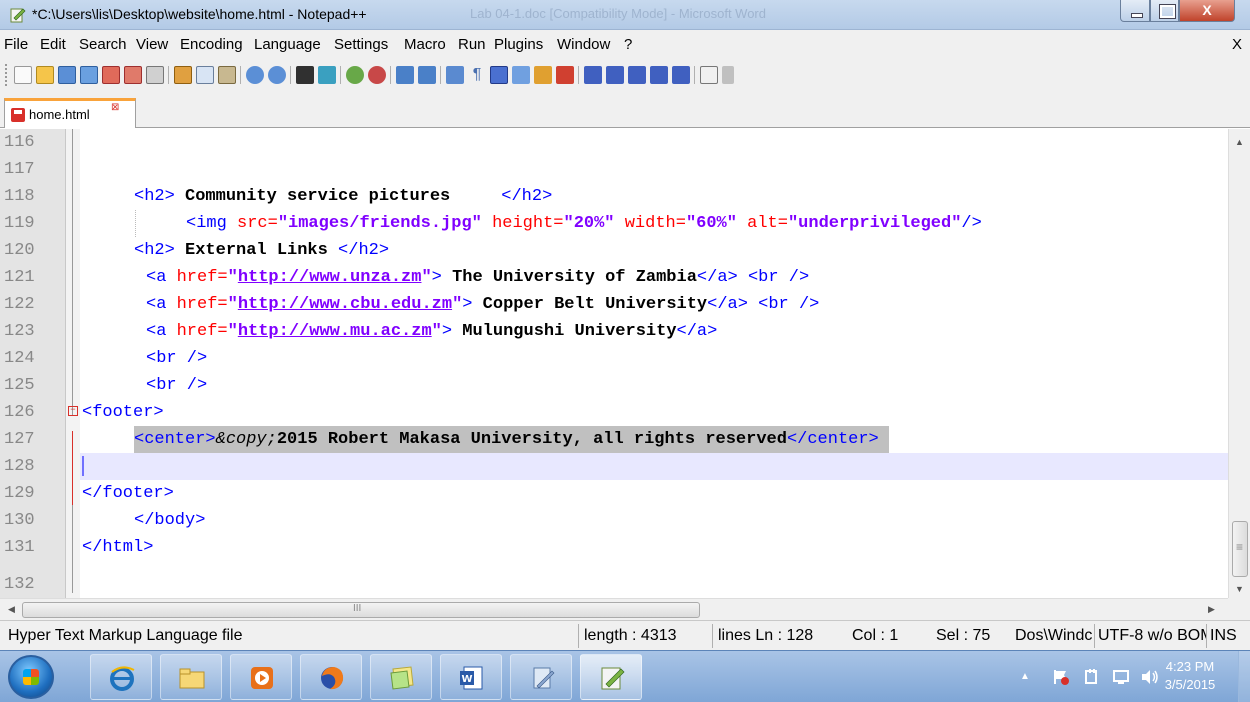  I want to click on menu-macro: Macro, so click(425, 44).